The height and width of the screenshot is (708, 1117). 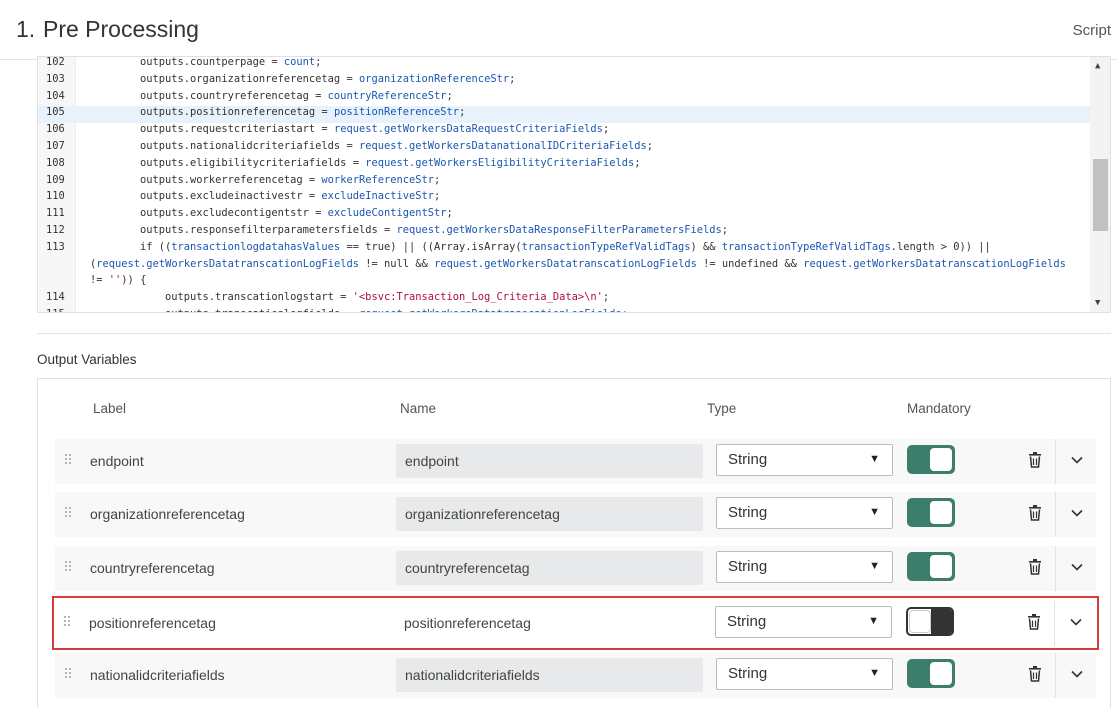 I want to click on code-line: 102 outputs.countperpage = count;, so click(x=564, y=64).